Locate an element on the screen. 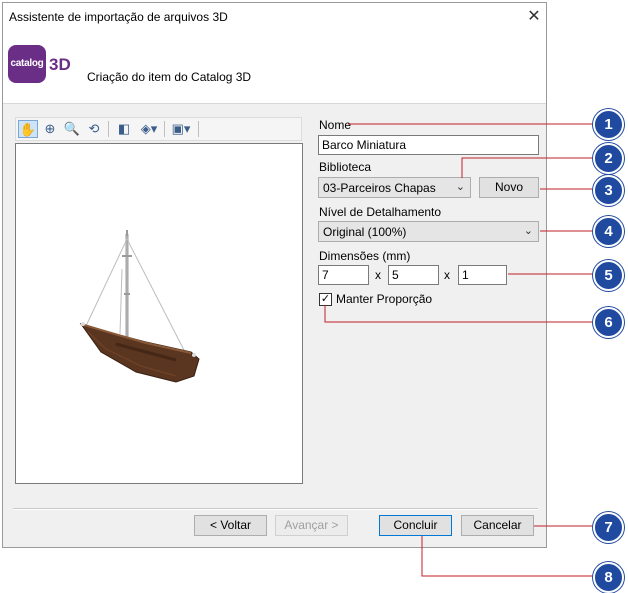  callout-badge: 1 is located at coordinates (608, 124).